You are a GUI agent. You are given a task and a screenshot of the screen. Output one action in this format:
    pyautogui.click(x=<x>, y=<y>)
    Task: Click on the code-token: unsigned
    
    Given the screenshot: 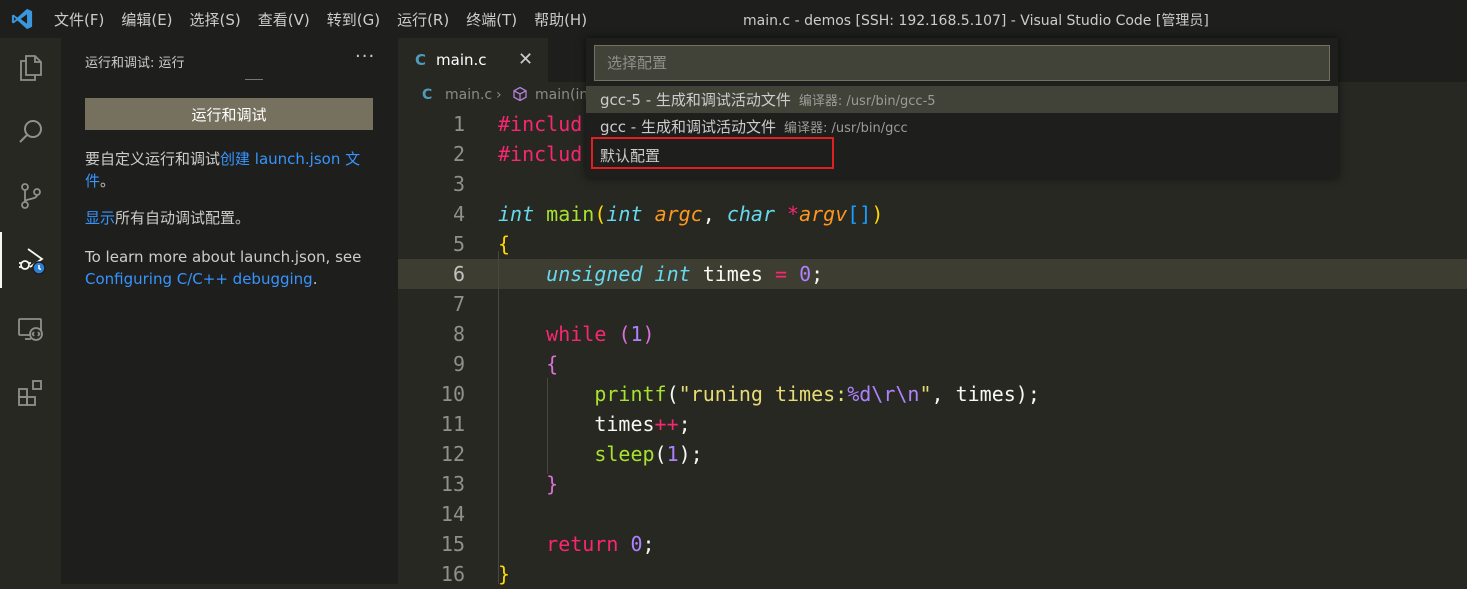 What is the action you would take?
    pyautogui.click(x=594, y=274)
    